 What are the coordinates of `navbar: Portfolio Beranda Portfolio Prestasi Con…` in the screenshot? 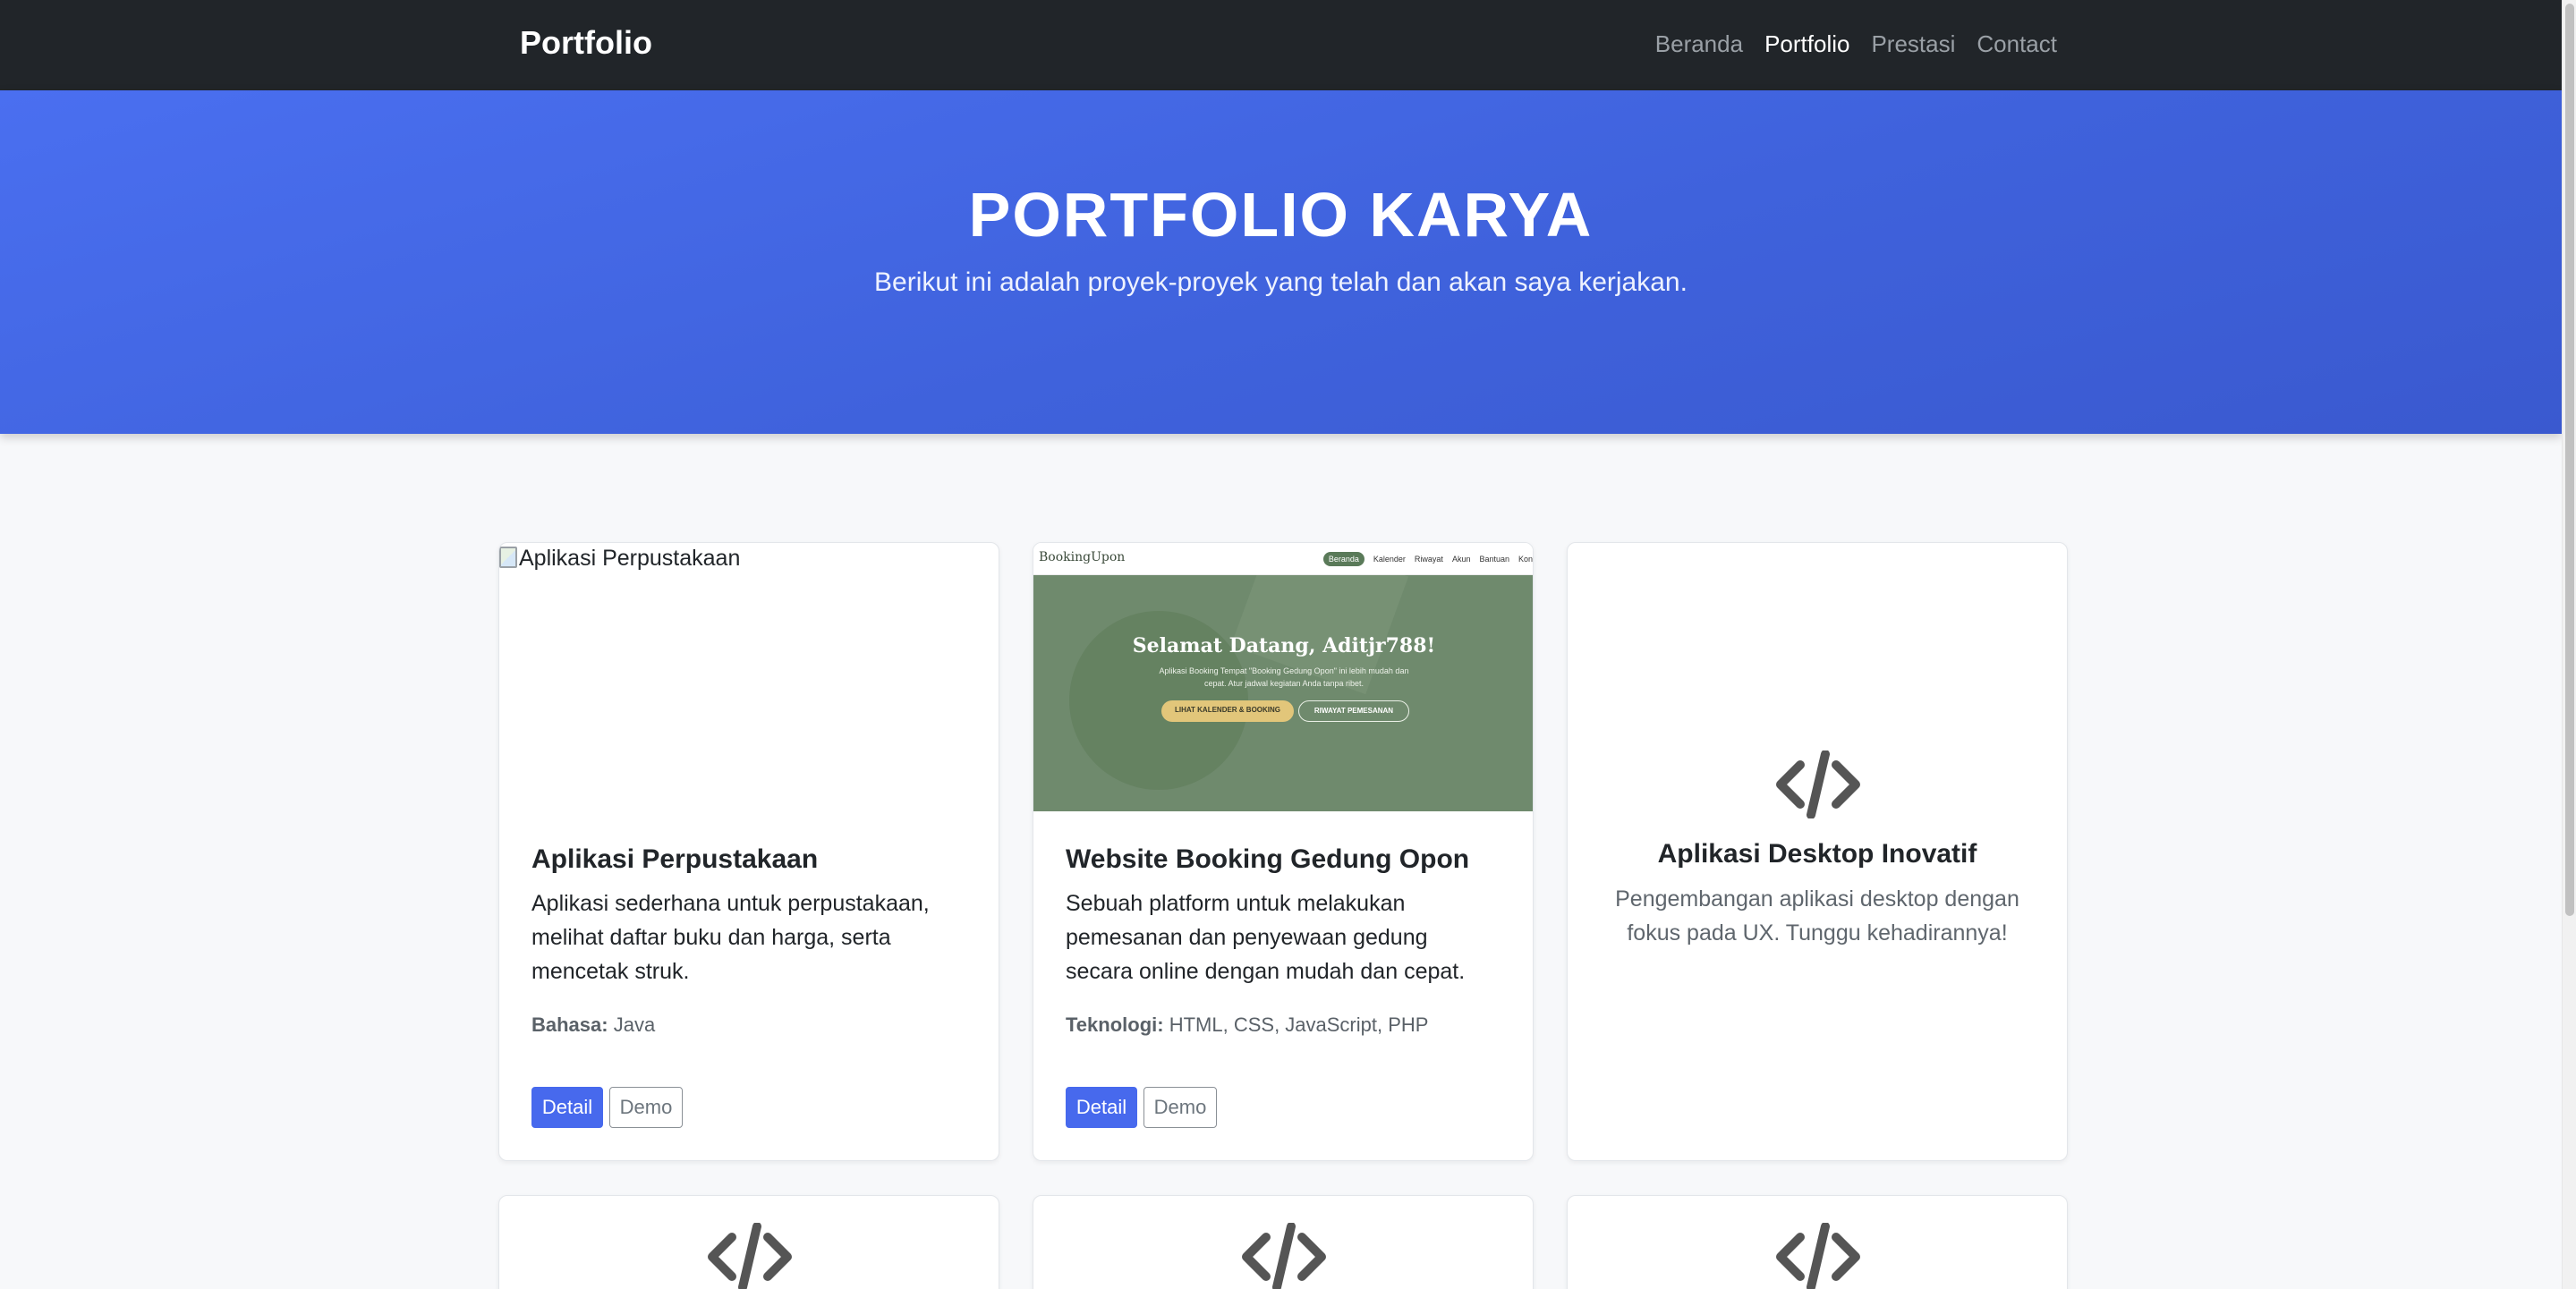 It's located at (1281, 45).